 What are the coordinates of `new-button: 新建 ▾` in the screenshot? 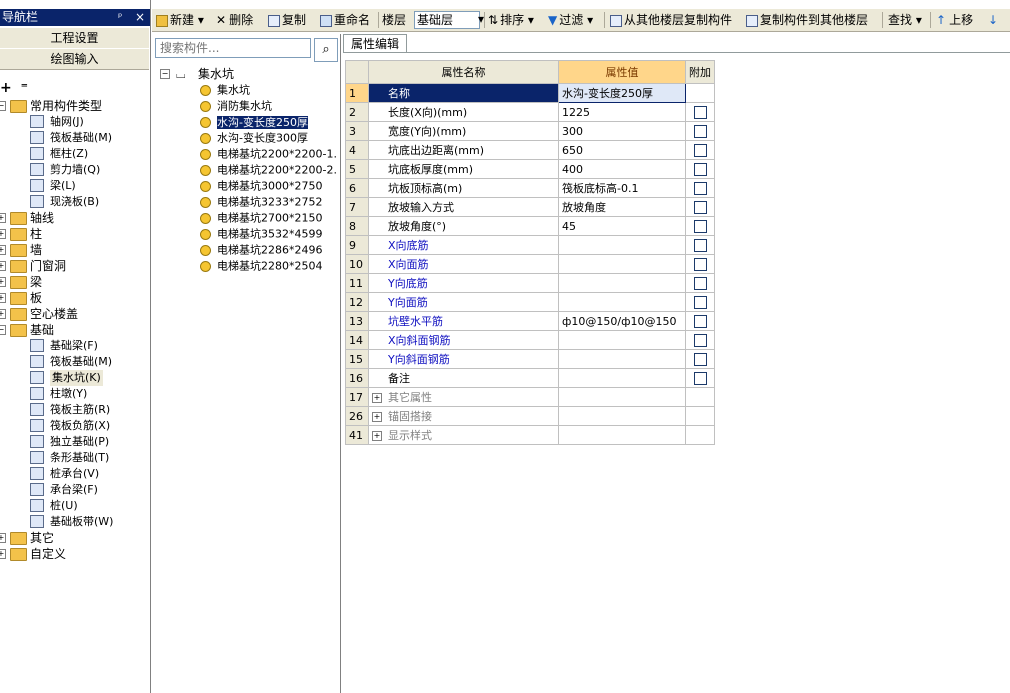 It's located at (180, 20).